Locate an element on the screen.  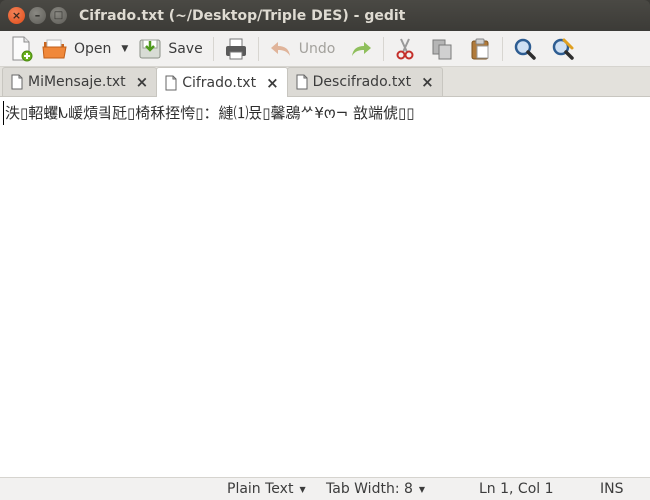
insert-mode-label: INS is located at coordinates (612, 489).